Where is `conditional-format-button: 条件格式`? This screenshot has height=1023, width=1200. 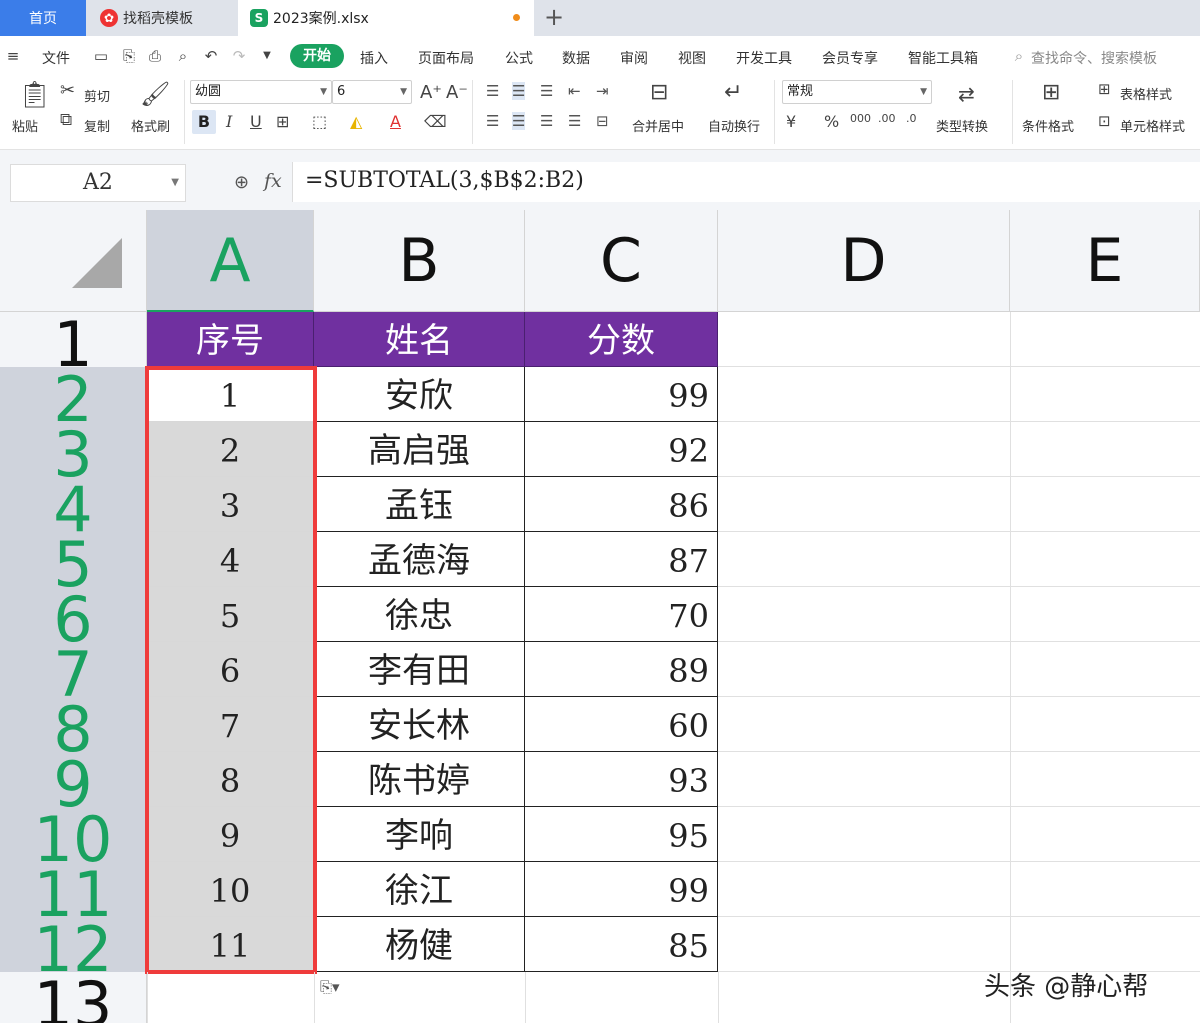
conditional-format-button: 条件格式 is located at coordinates (1048, 125).